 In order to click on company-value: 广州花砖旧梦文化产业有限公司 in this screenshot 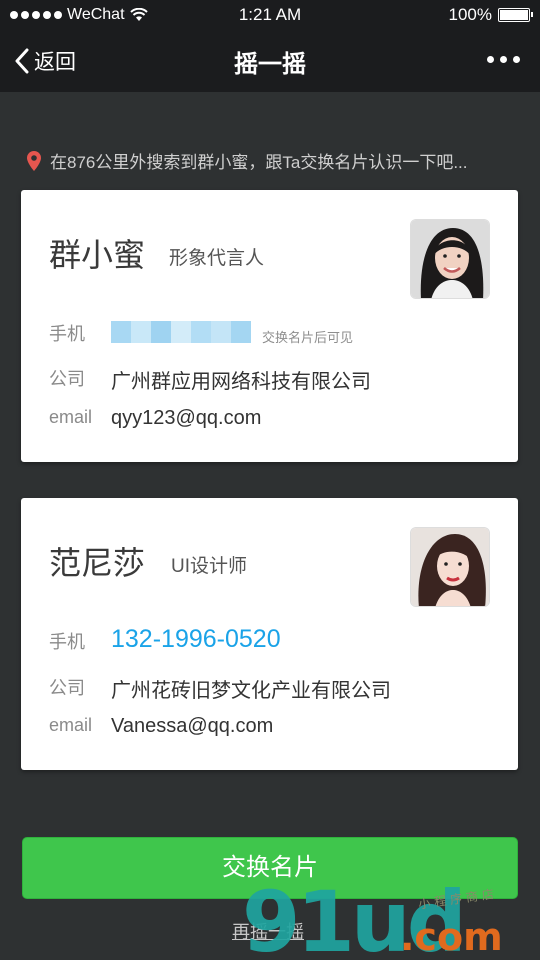, I will do `click(251, 691)`.